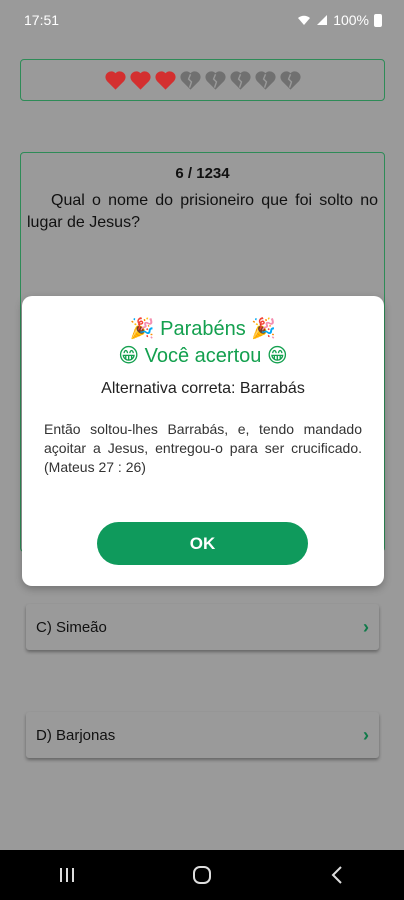 This screenshot has width=404, height=900. I want to click on battery-icon, so click(378, 20).